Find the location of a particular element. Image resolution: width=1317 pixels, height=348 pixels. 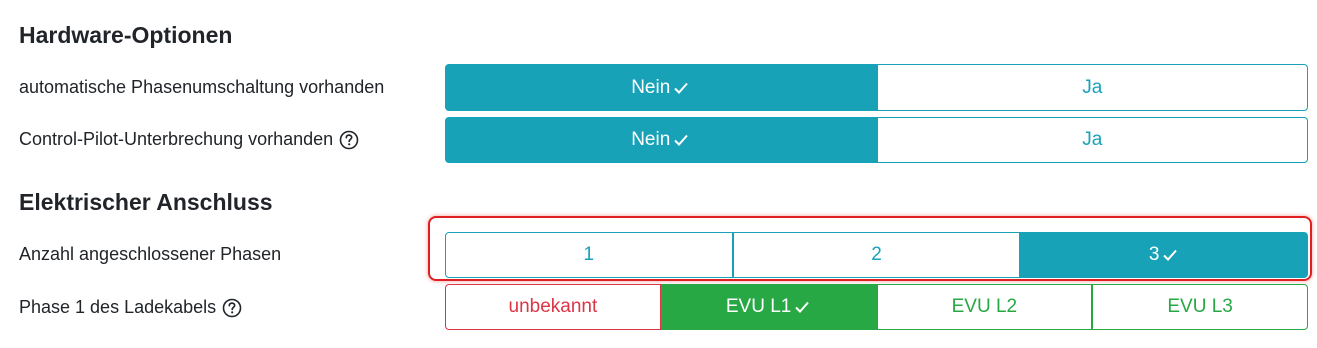

section-title-hardware: Hardware-Optionen is located at coordinates (126, 35).